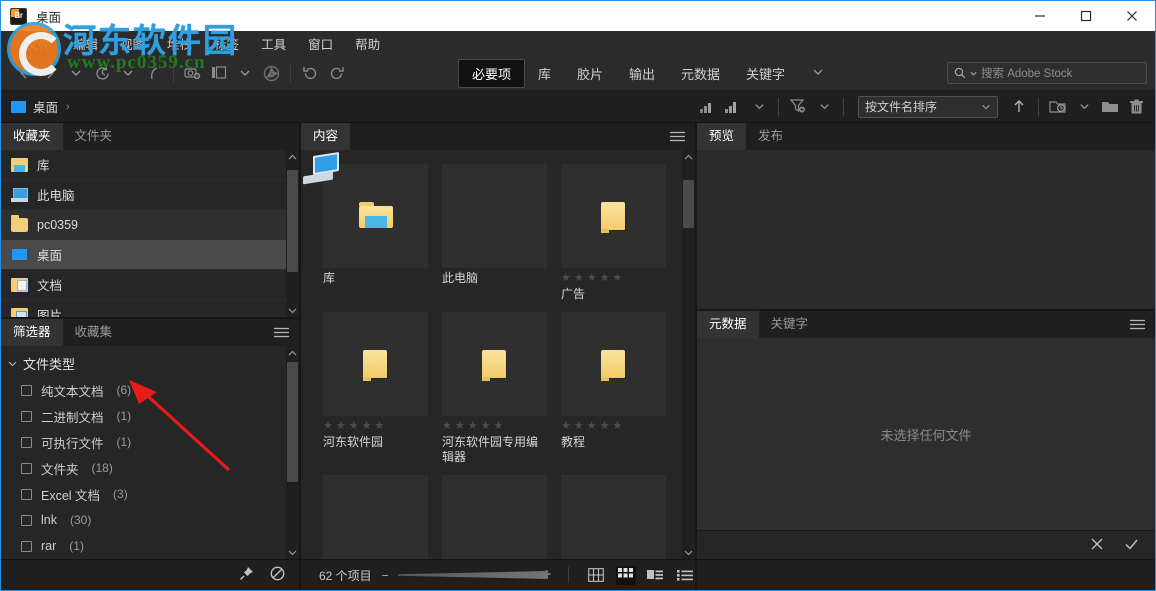 Image resolution: width=1156 pixels, height=591 pixels. I want to click on filter-item-binary: 二进制文档 (1), so click(150, 416).